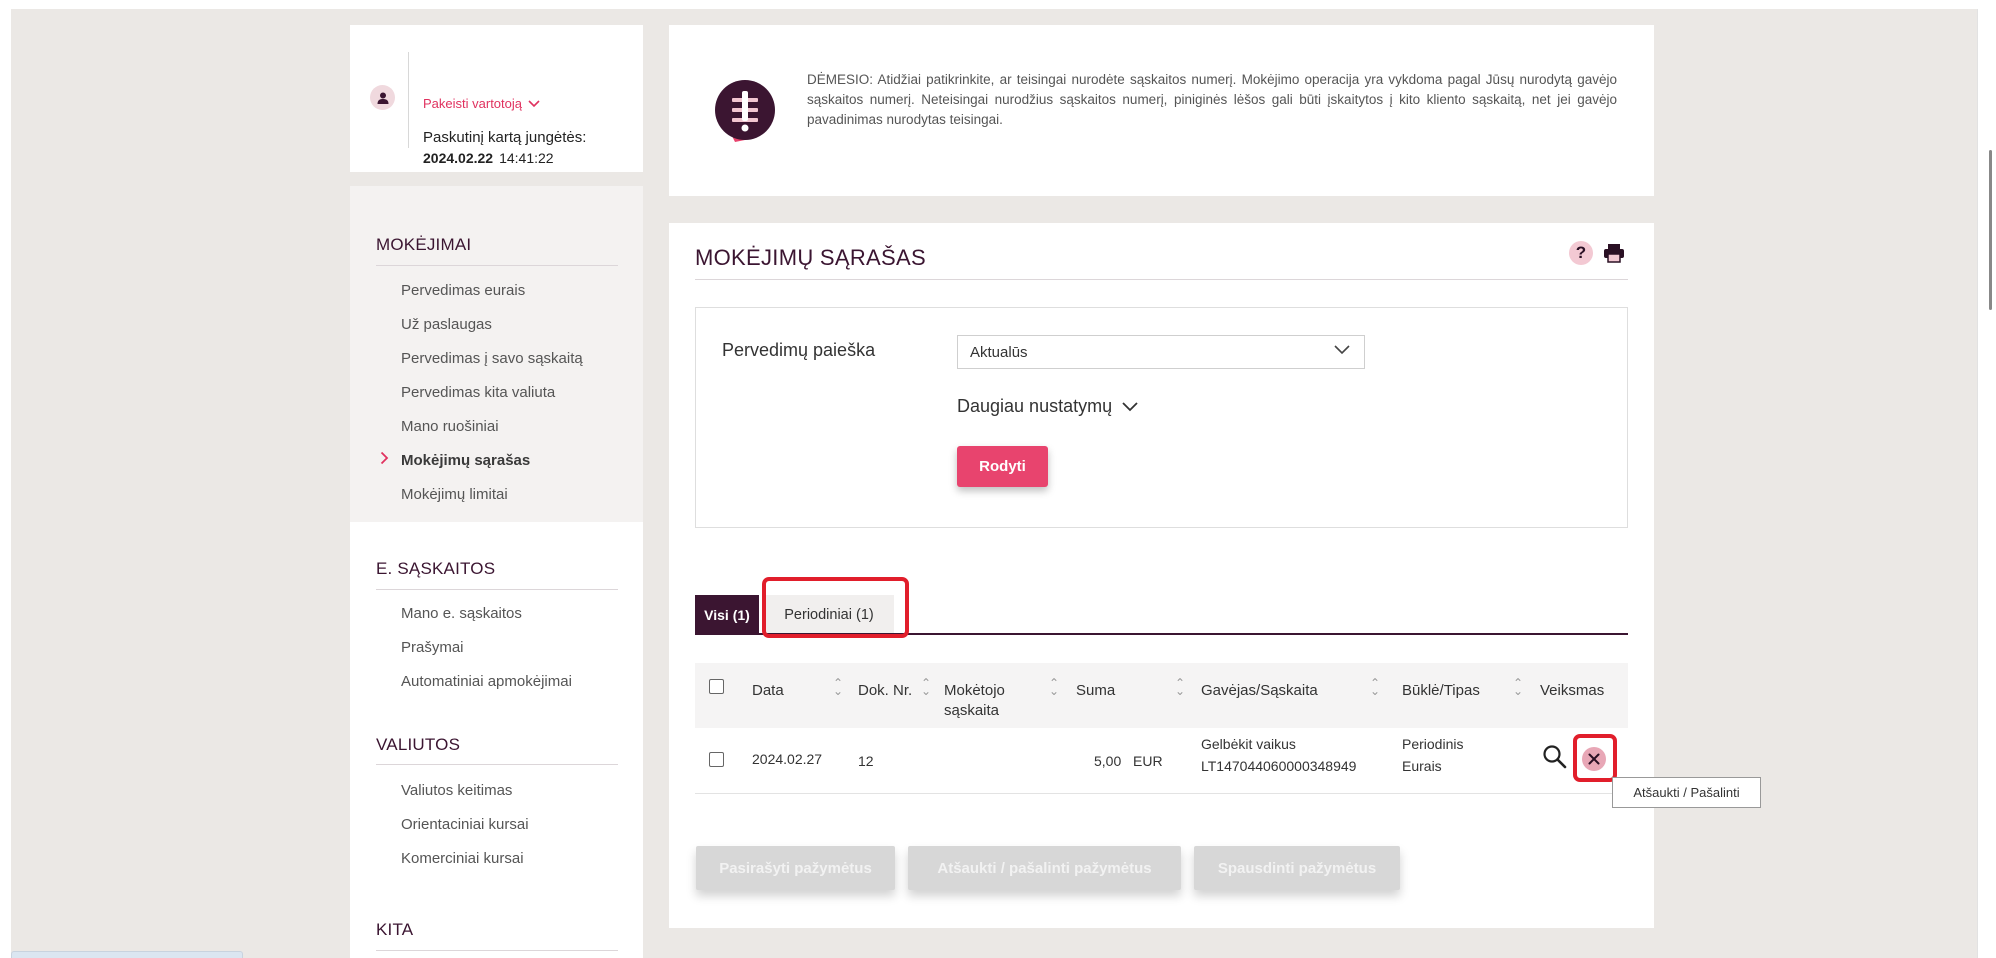 Image resolution: width=1996 pixels, height=958 pixels. Describe the element at coordinates (1108, 761) in the screenshot. I see `row-amount: 5,00` at that location.